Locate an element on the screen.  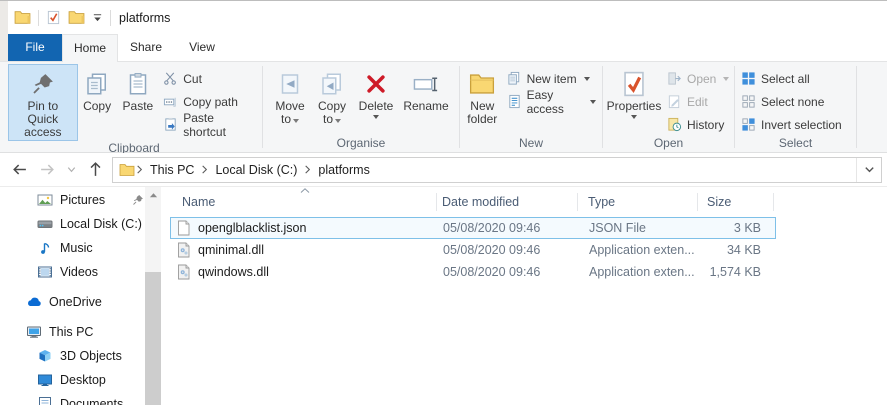
sidebar-item-pictures: Pictures is located at coordinates (72, 200).